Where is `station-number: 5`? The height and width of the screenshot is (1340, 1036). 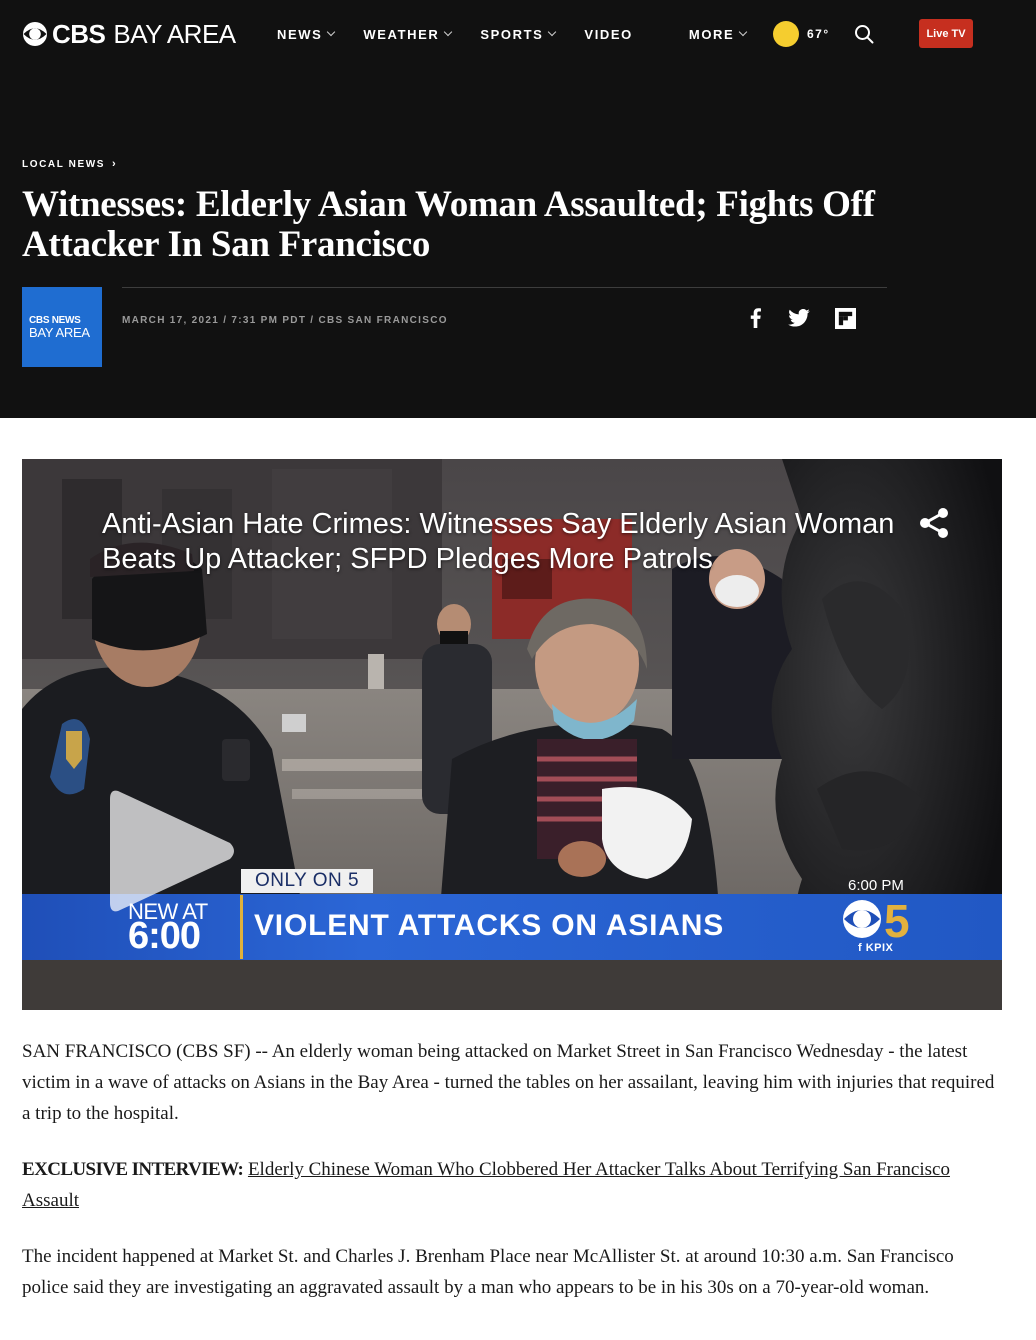 station-number: 5 is located at coordinates (897, 922).